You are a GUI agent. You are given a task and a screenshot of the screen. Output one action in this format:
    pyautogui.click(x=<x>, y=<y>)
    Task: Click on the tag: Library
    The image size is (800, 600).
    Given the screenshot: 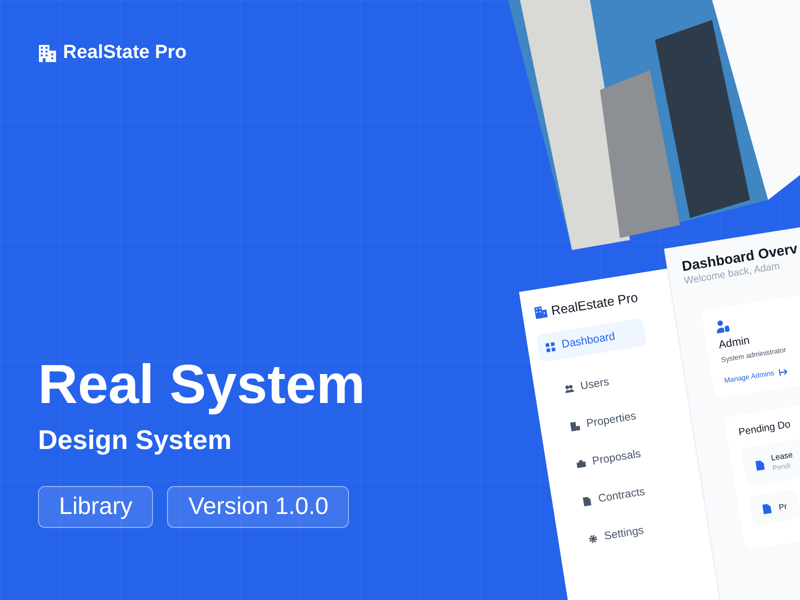 What is the action you would take?
    pyautogui.click(x=96, y=507)
    